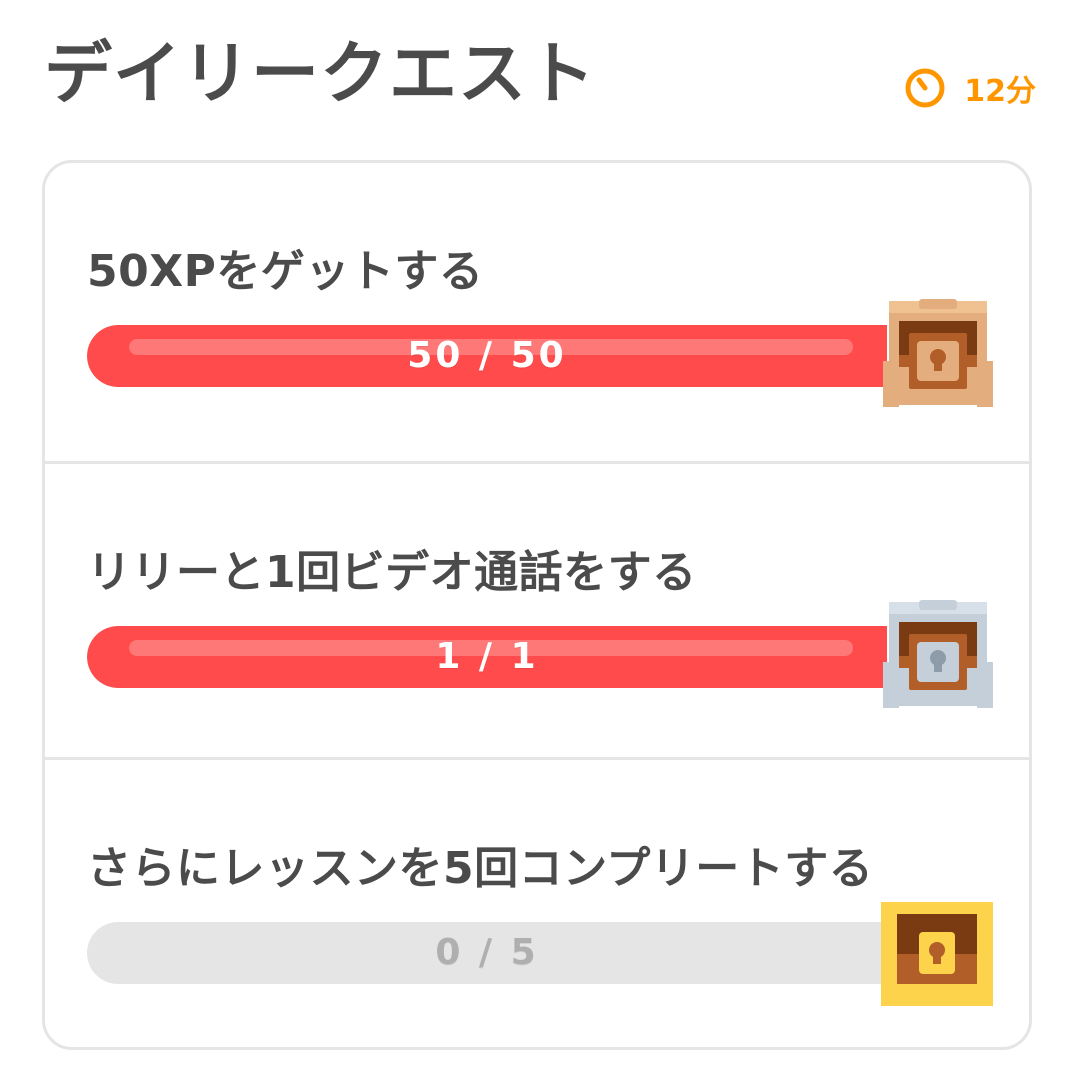 The width and height of the screenshot is (1080, 1075). I want to click on progress-text: 50 / 50, so click(487, 355).